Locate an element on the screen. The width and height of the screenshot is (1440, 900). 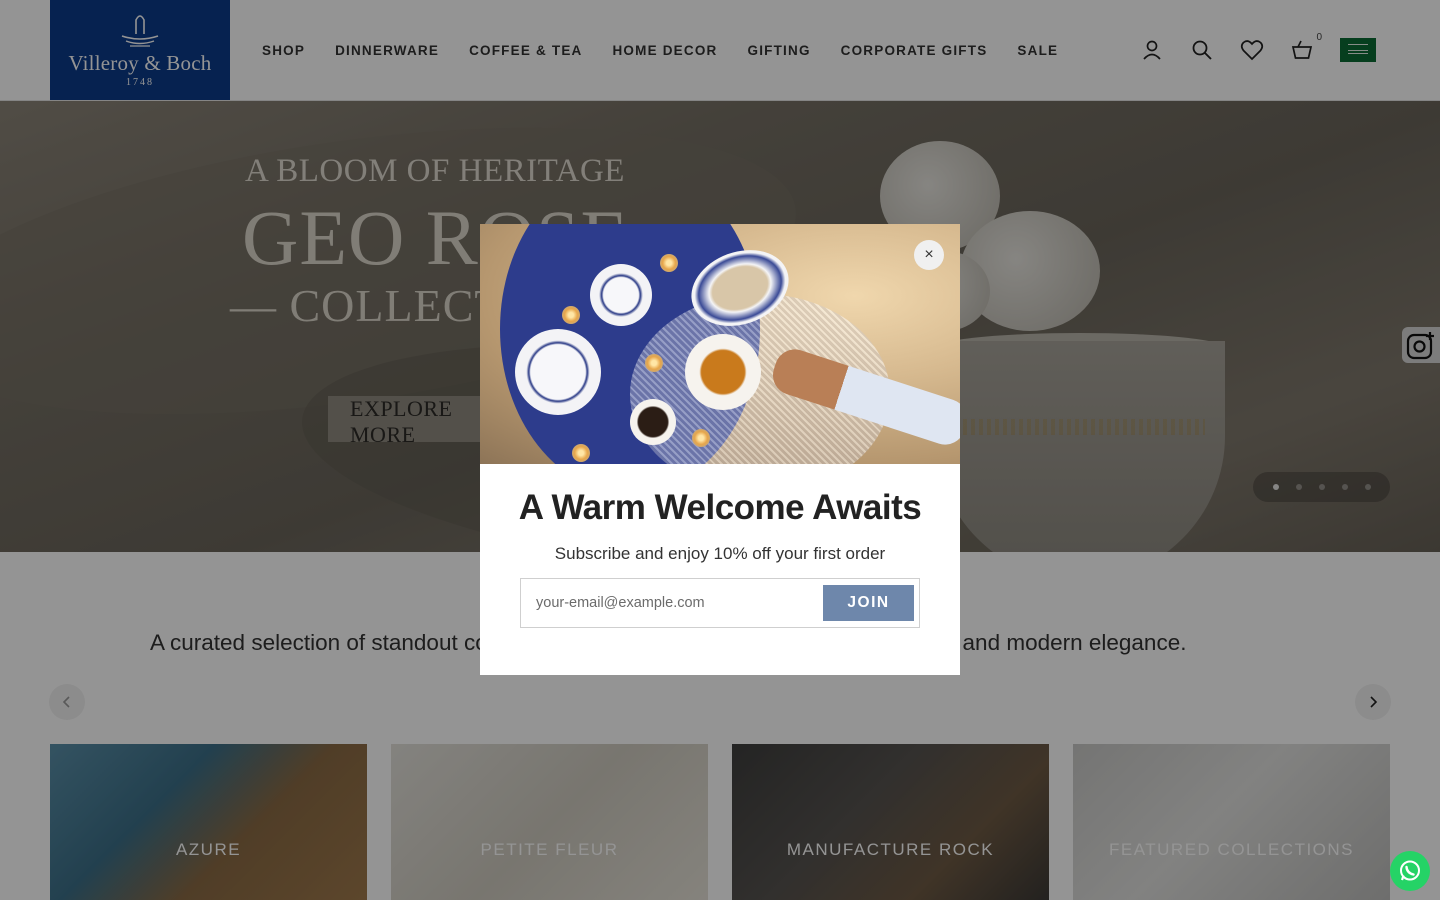
popup-title: A Warm Welcome Awaits is located at coordinates (720, 507).